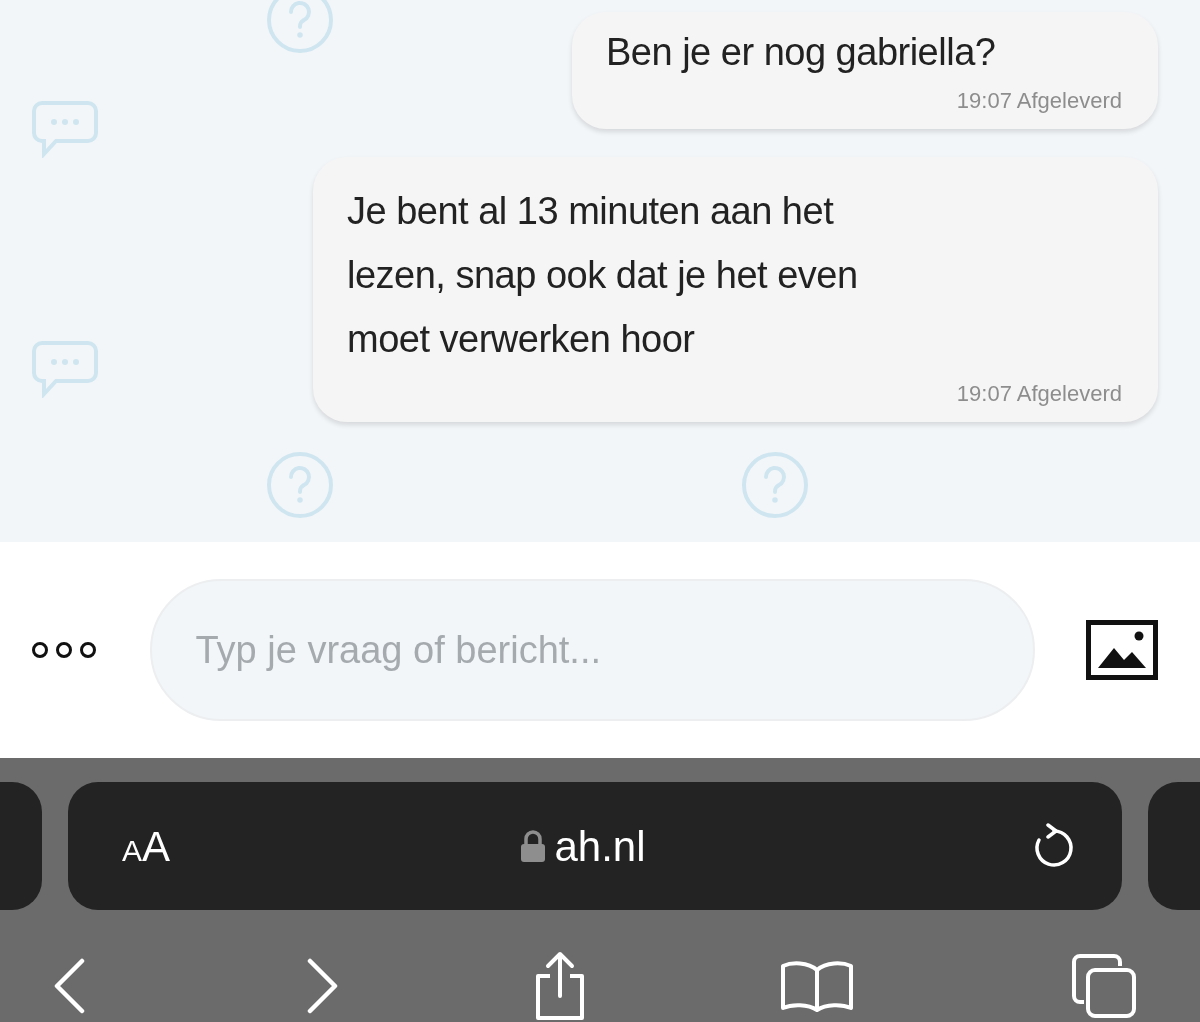  Describe the element at coordinates (603, 275) in the screenshot. I see `message-text: Je bent al 13 minuten aan het lezen, snap ook dat je het even moet verwerken hoor` at that location.